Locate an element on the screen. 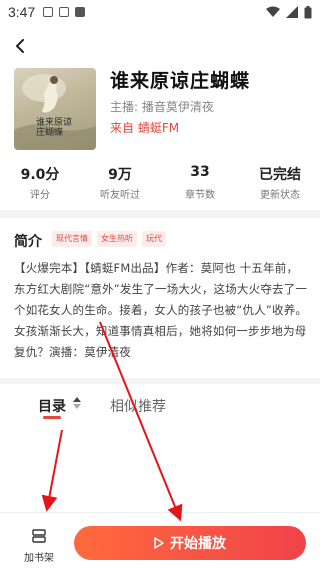  tag-chip: 玩代 is located at coordinates (154, 239).